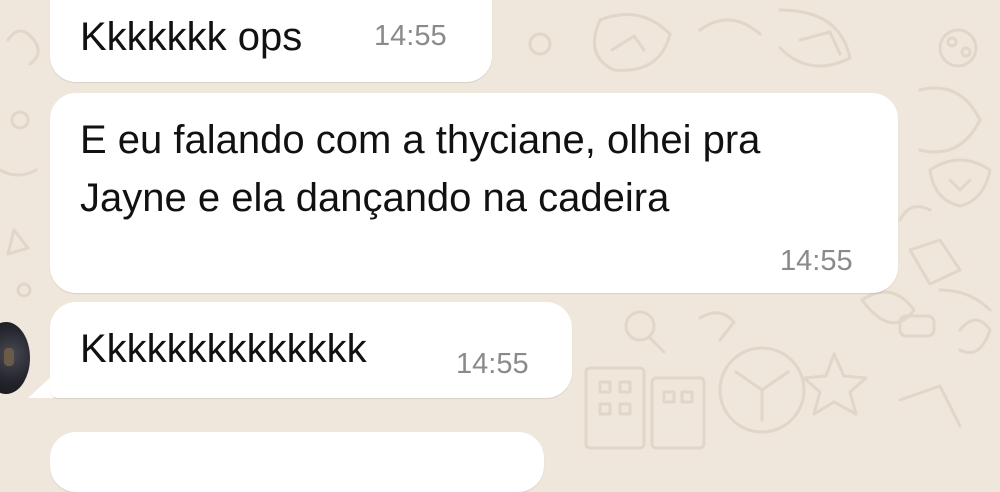 The height and width of the screenshot is (492, 1000). Describe the element at coordinates (420, 140) in the screenshot. I see `message-text-line: E eu falando com a thyciane, olhei pra` at that location.